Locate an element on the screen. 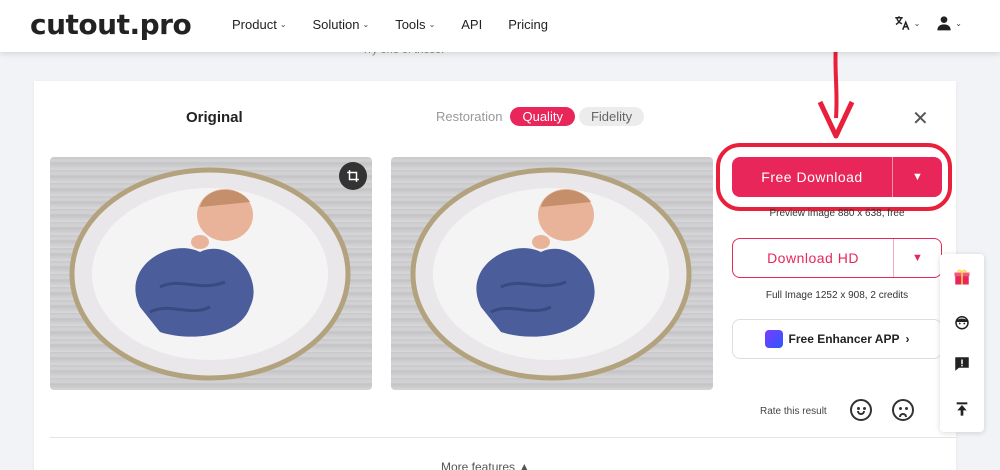  more-features-toggle: More features ▲ is located at coordinates (485, 465).